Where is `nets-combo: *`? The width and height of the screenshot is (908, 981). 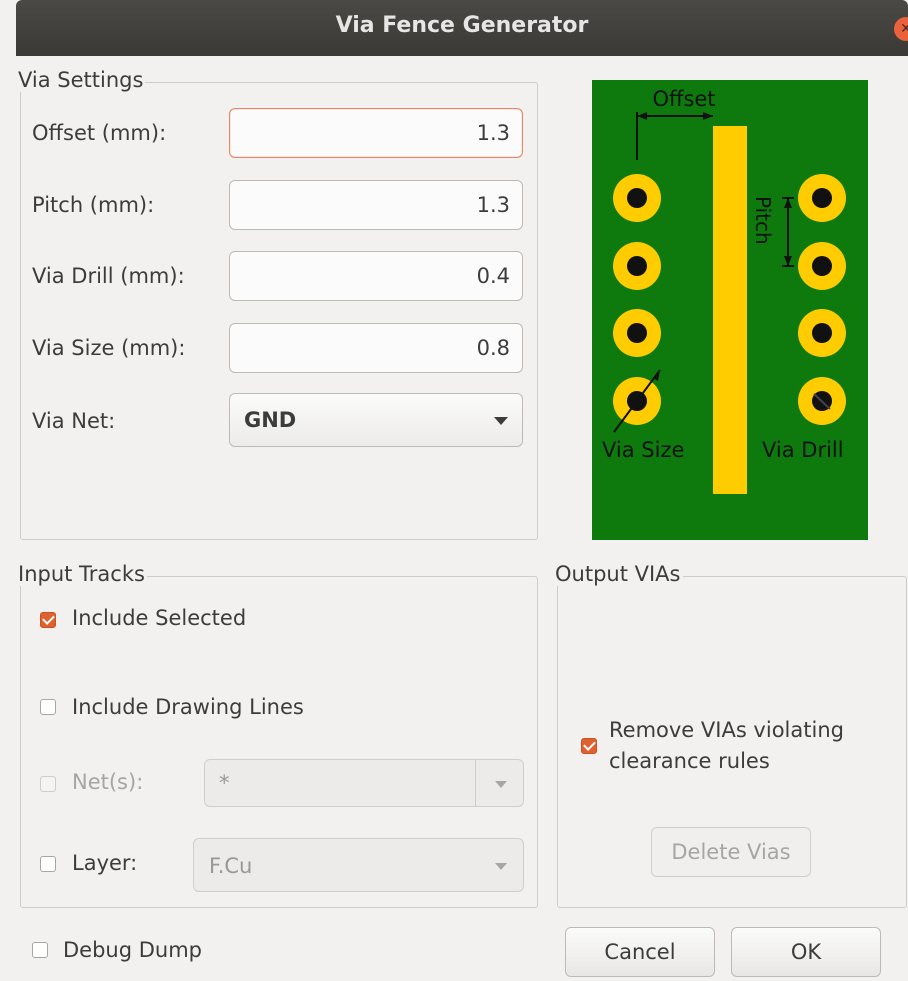 nets-combo: * is located at coordinates (364, 783).